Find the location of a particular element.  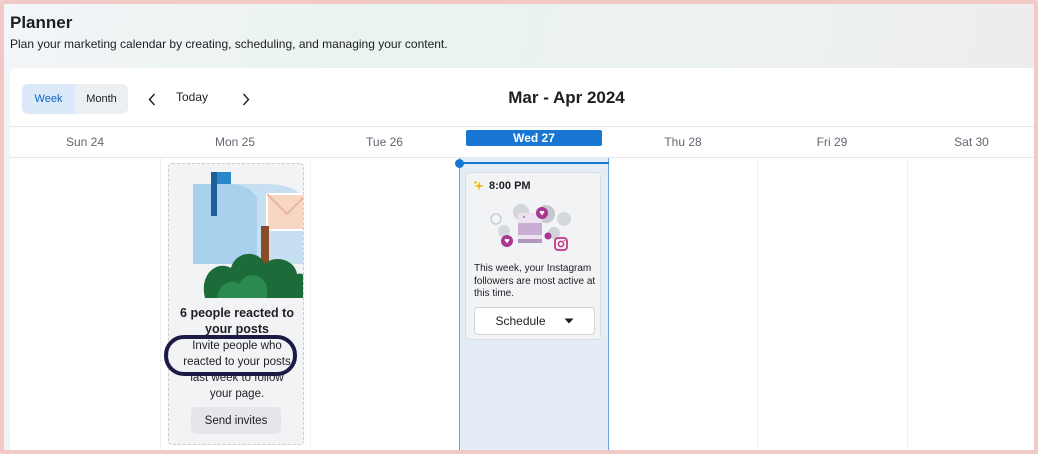

day-header-thu: Thu 28 is located at coordinates (683, 142).